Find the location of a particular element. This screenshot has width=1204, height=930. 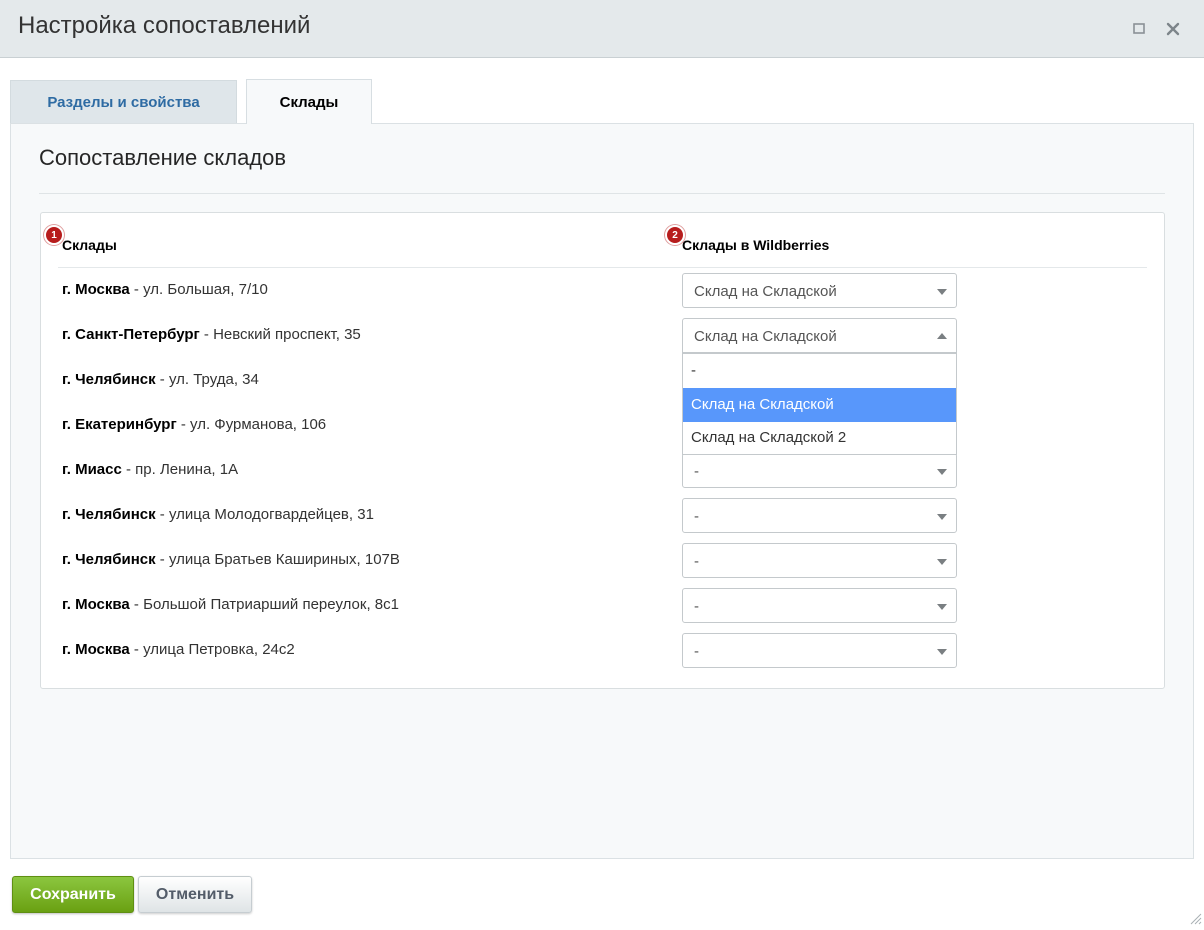

warehouse-address: - улица Молодогвардейцев, 31 is located at coordinates (264, 514).